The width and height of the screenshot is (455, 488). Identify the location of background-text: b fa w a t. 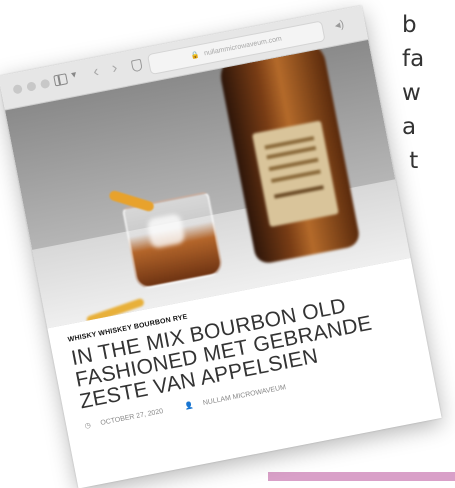
(413, 93).